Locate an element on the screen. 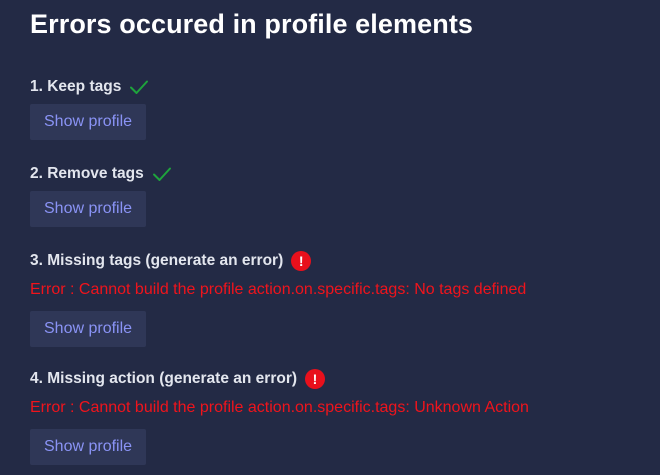 The width and height of the screenshot is (660, 475). item-label: 3. Missing tags (generate an error) is located at coordinates (157, 260).